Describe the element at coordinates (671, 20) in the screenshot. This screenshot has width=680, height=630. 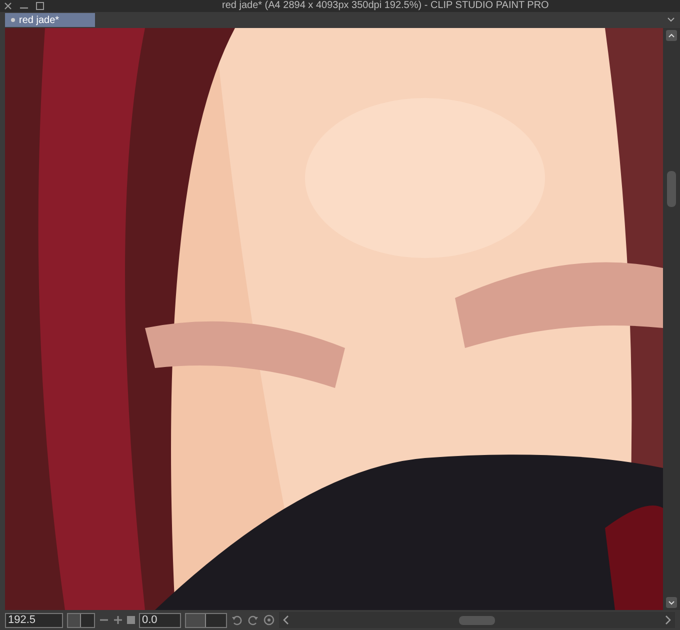
I see `chevron-down-icon` at that location.